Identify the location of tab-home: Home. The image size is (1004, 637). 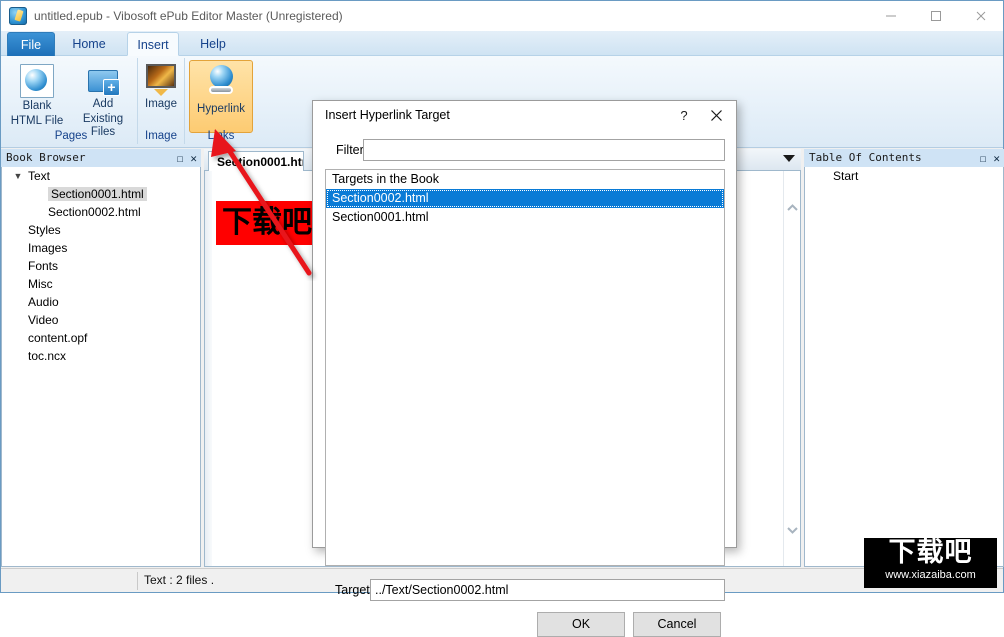
(89, 44).